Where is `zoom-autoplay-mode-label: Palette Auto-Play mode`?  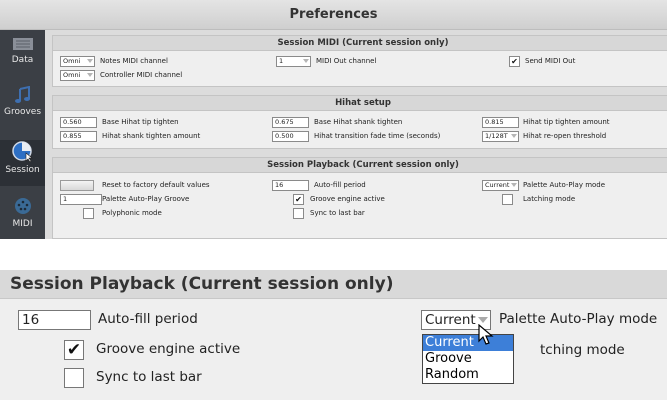
zoom-autoplay-mode-label: Palette Auto-Play mode is located at coordinates (578, 319).